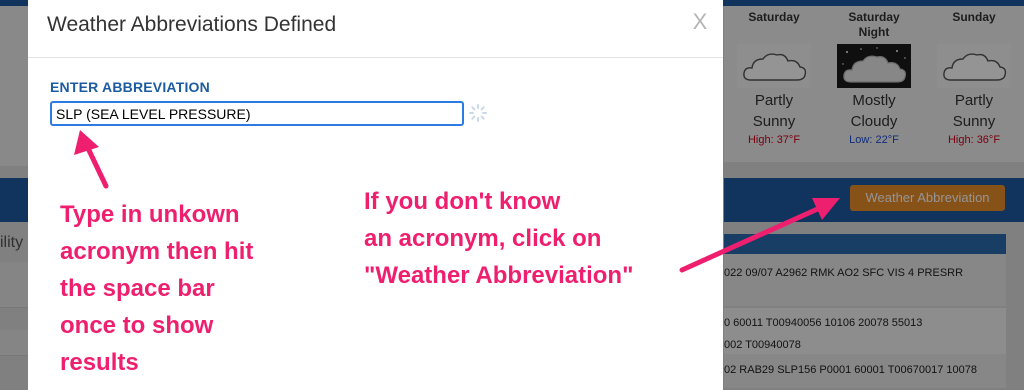 This screenshot has width=1024, height=390. I want to click on close-icon: X, so click(700, 22).